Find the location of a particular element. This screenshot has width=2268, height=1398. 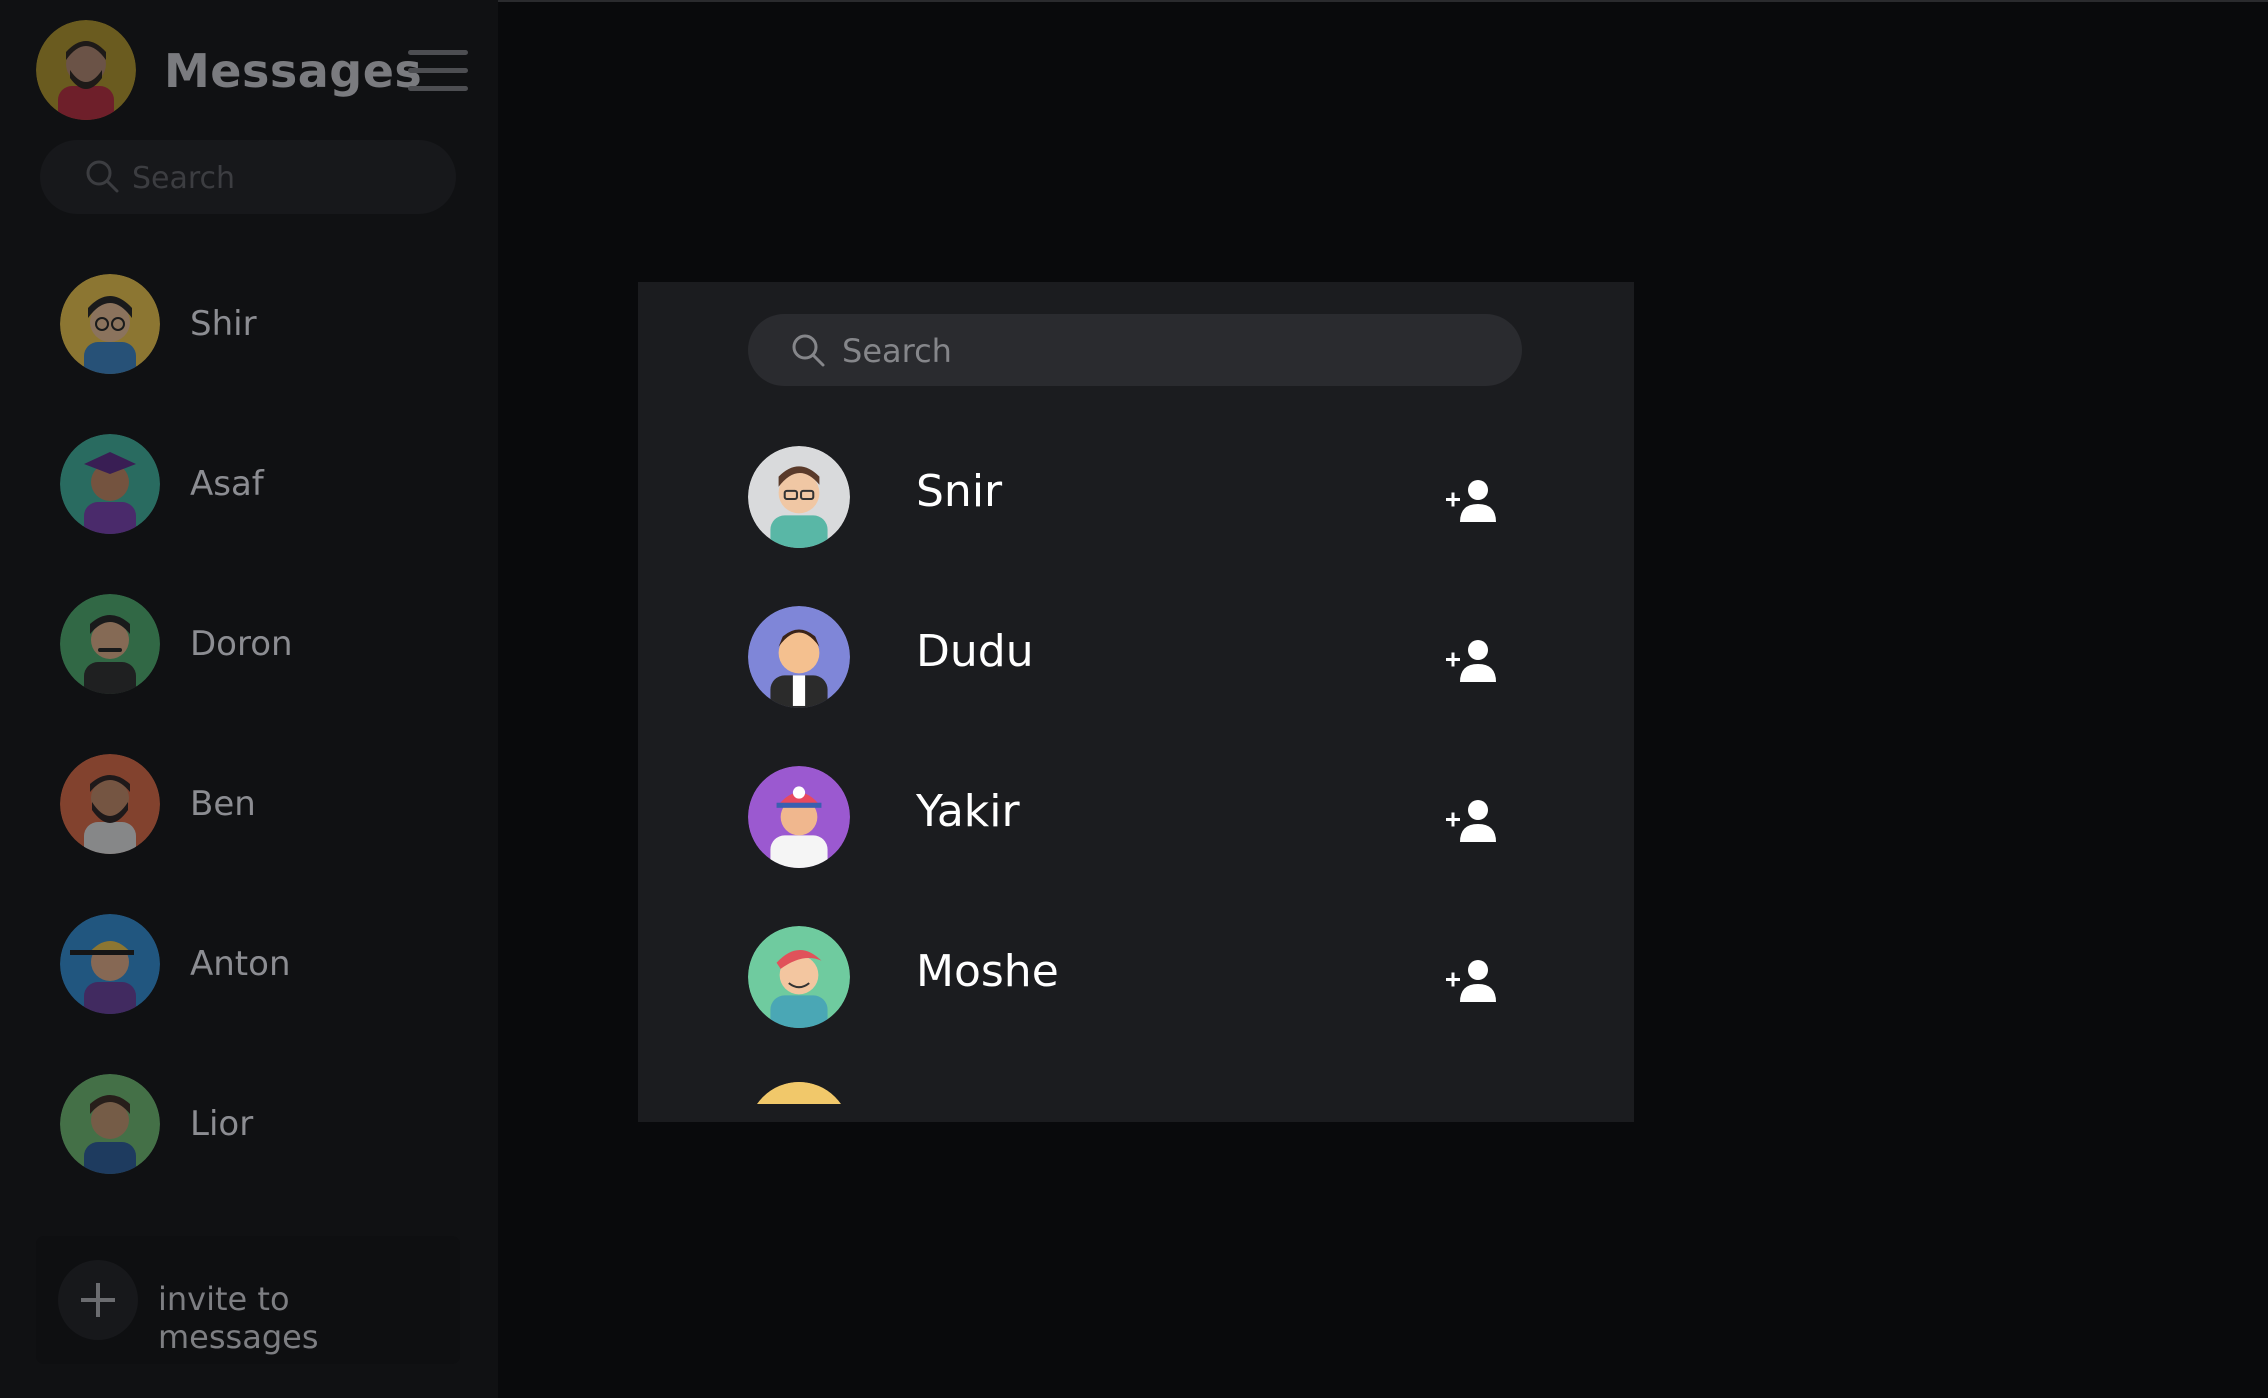

user-name: Moshe is located at coordinates (987, 971).